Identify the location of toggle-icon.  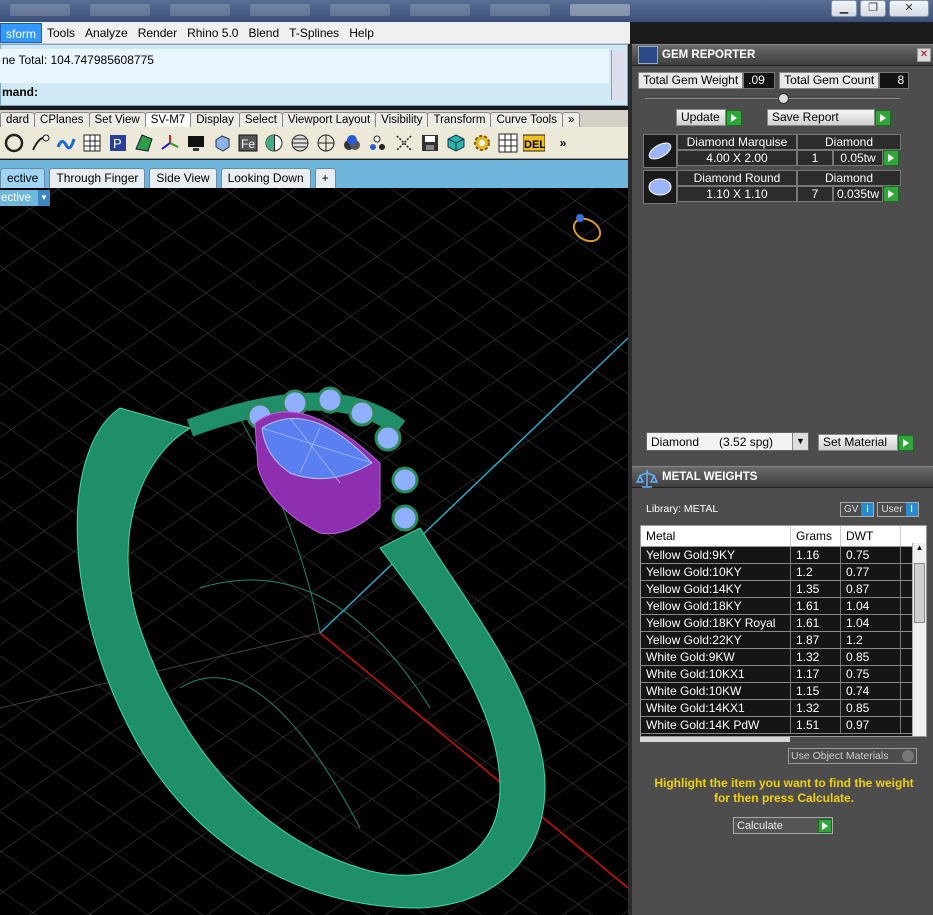
(908, 756).